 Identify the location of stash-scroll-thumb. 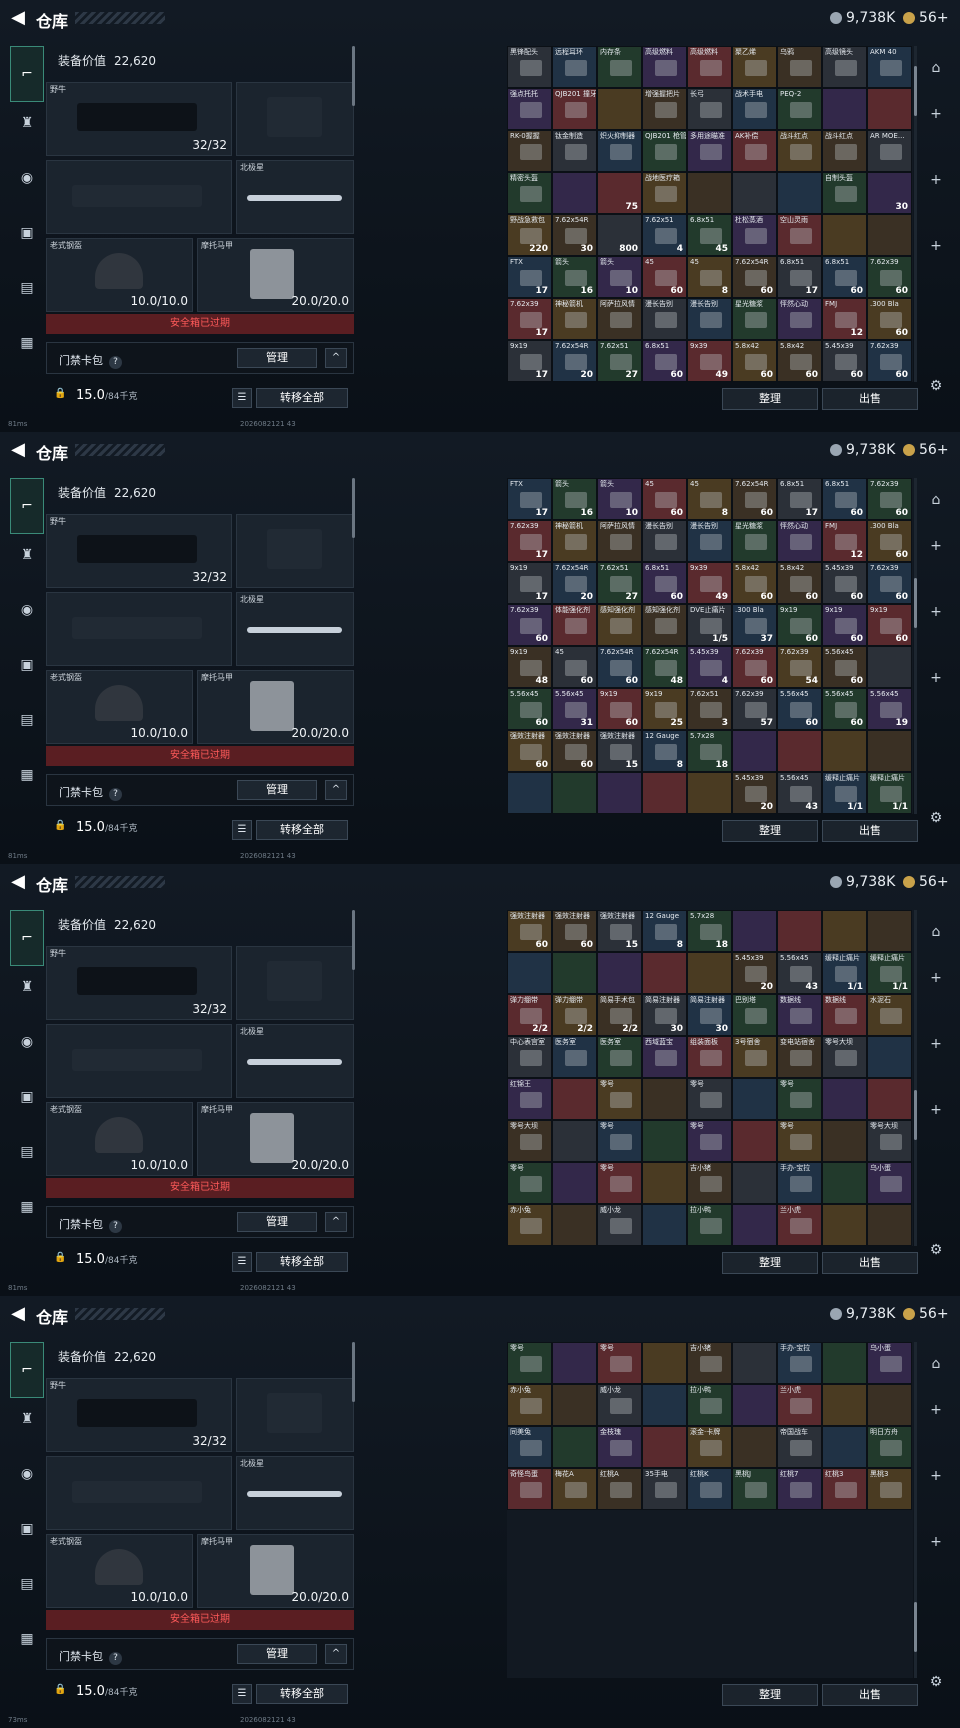
(915, 603).